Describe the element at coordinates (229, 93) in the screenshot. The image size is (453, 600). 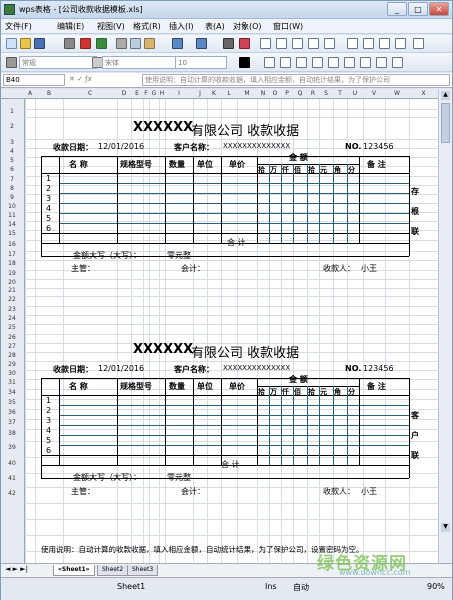
I see `column-header-cell: L` at that location.